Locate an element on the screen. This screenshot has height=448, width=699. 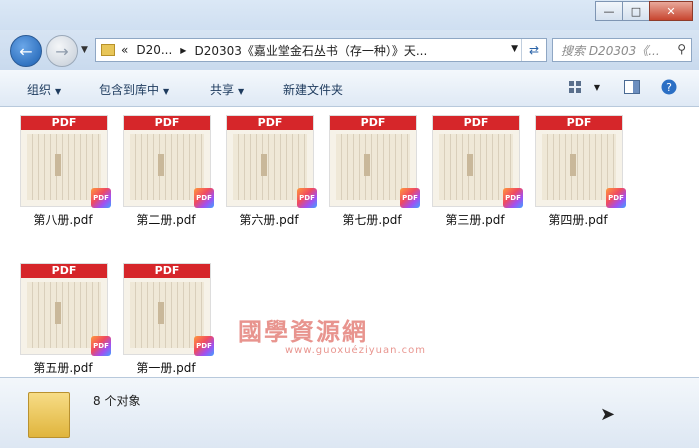
recent-pages-dropdown: ▼ is located at coordinates (84, 50).